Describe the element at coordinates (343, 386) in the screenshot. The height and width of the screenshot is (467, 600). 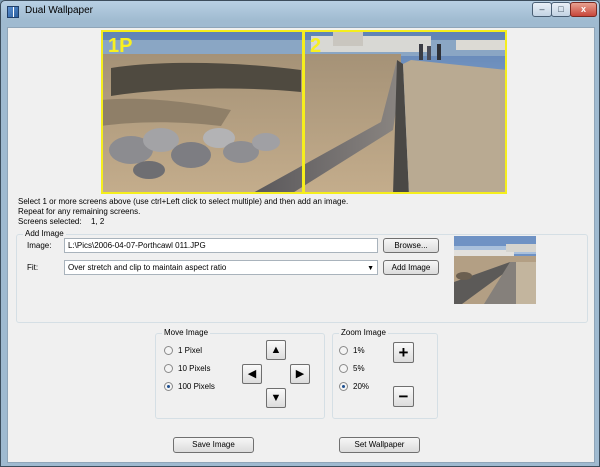
I see `zoom-20-percent-radio` at that location.